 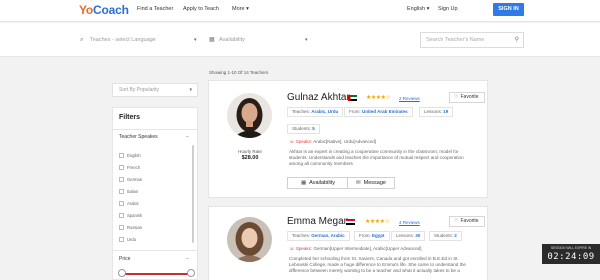 What do you see at coordinates (318, 236) in the screenshot?
I see `teaches-chip: Teaches: German, Arabic` at bounding box center [318, 236].